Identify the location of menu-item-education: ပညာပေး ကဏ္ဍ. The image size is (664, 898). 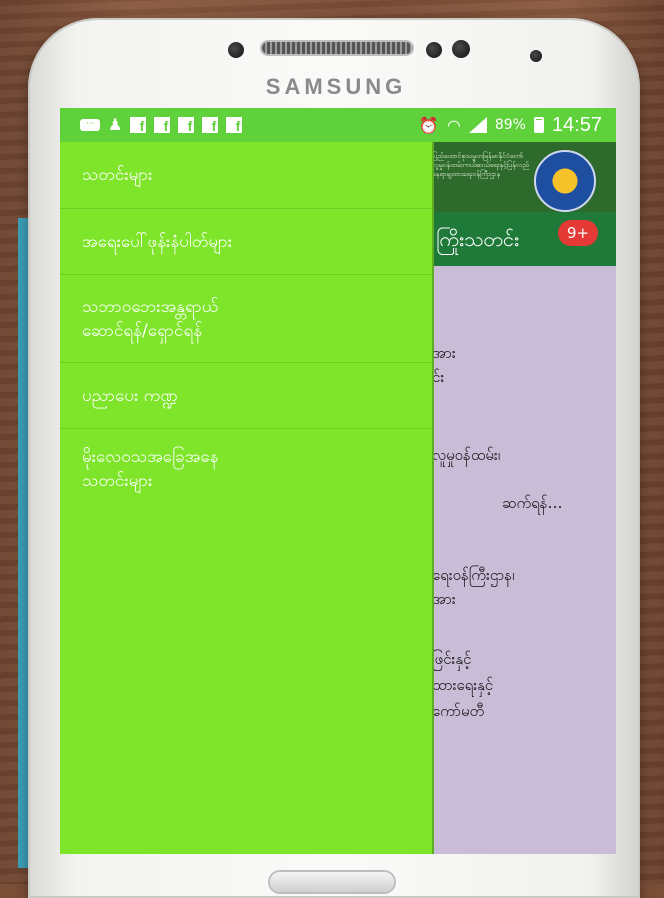
(246, 396).